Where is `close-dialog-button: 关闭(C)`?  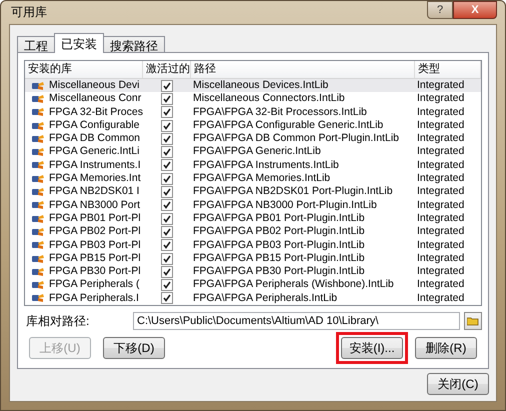 close-dialog-button: 关闭(C) is located at coordinates (458, 384).